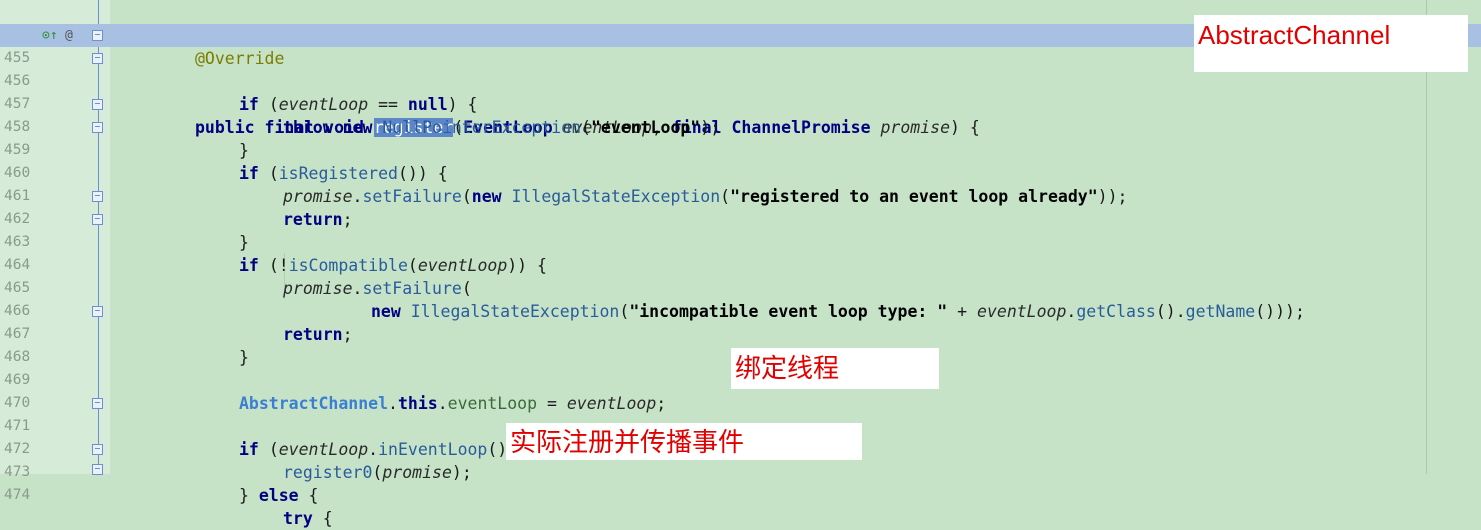  Describe the element at coordinates (740, 310) in the screenshot. I see `code-line-466: 466 return;` at that location.